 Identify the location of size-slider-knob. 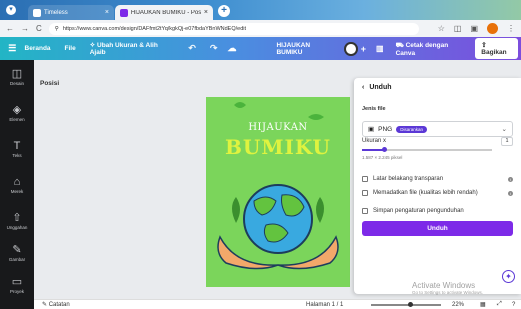
(384, 149).